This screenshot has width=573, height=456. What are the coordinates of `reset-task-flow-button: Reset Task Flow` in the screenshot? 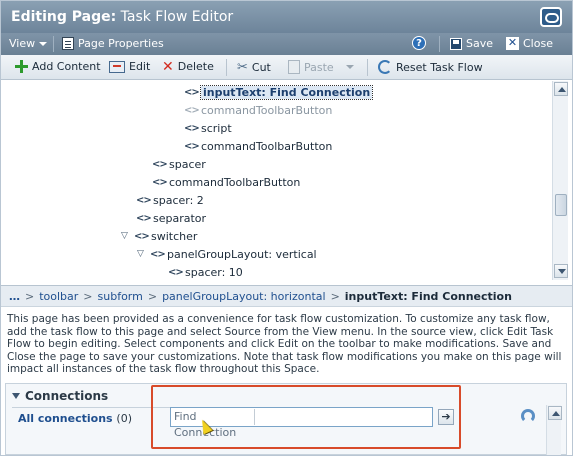 It's located at (430, 67).